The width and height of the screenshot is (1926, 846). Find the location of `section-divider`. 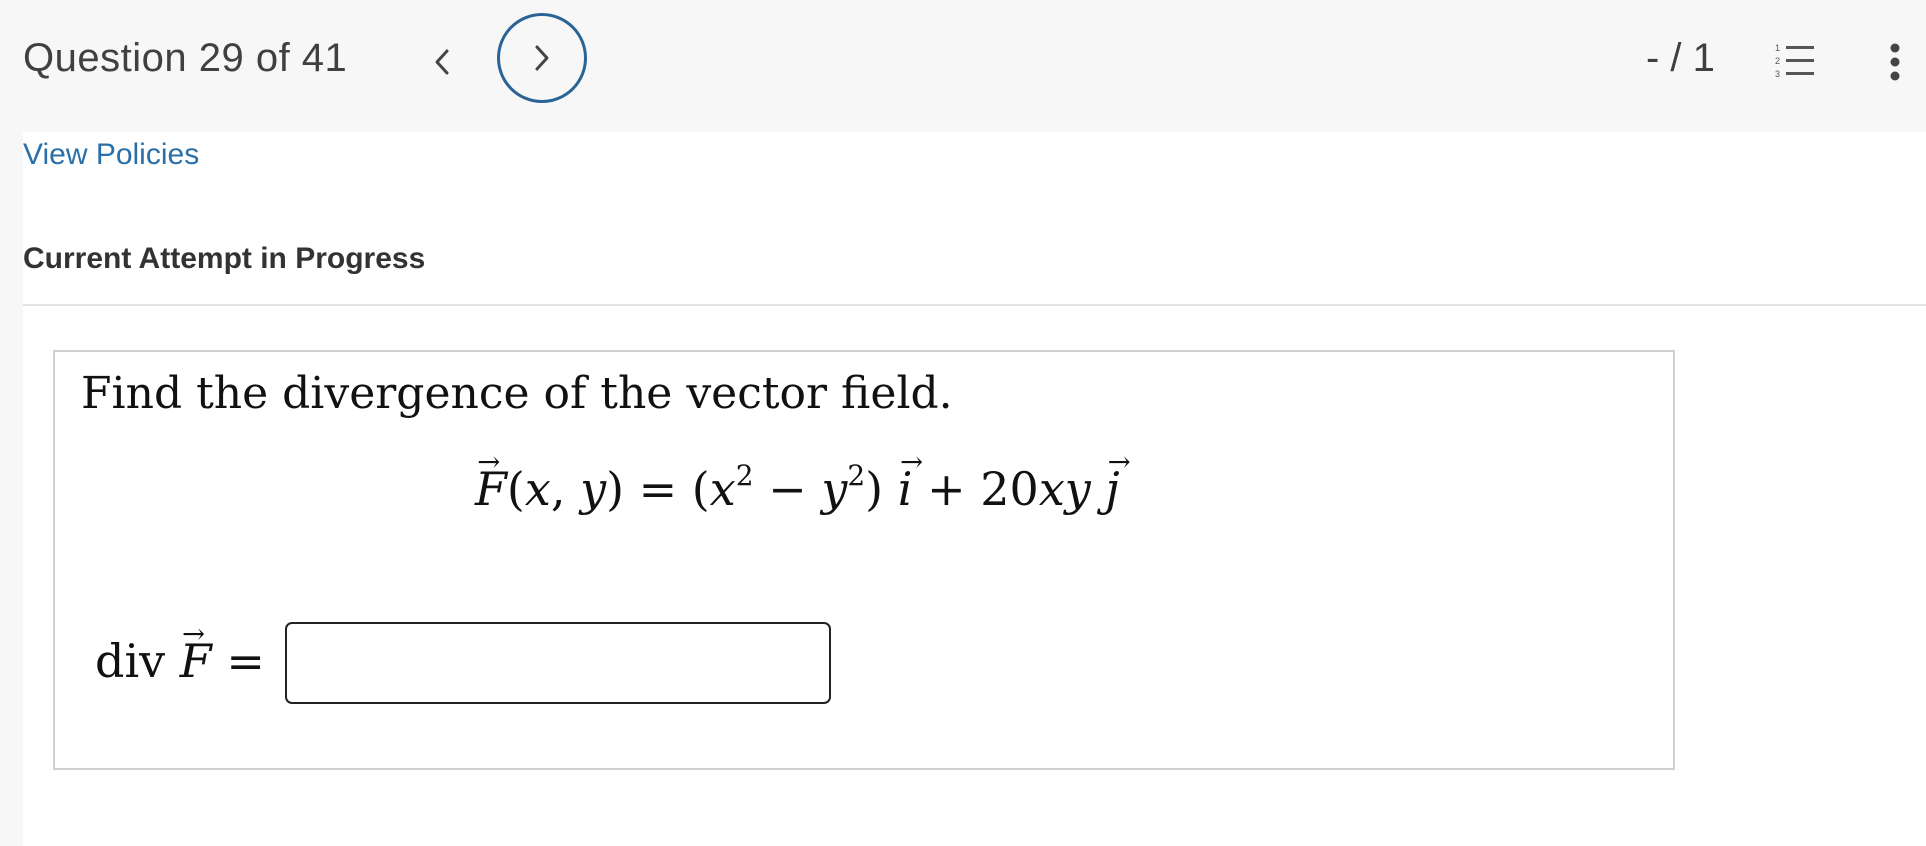

section-divider is located at coordinates (974, 305).